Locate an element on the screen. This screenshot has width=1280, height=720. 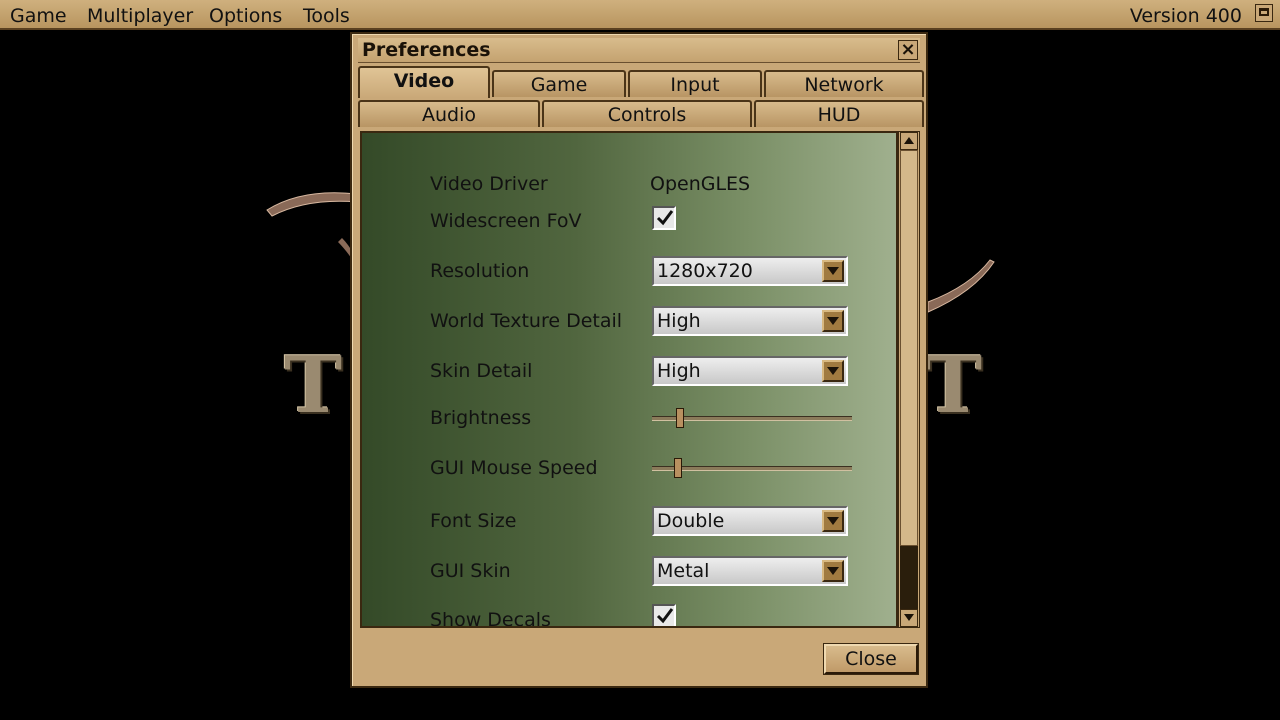
gui-skin-dropdown: Metal is located at coordinates (750, 571).